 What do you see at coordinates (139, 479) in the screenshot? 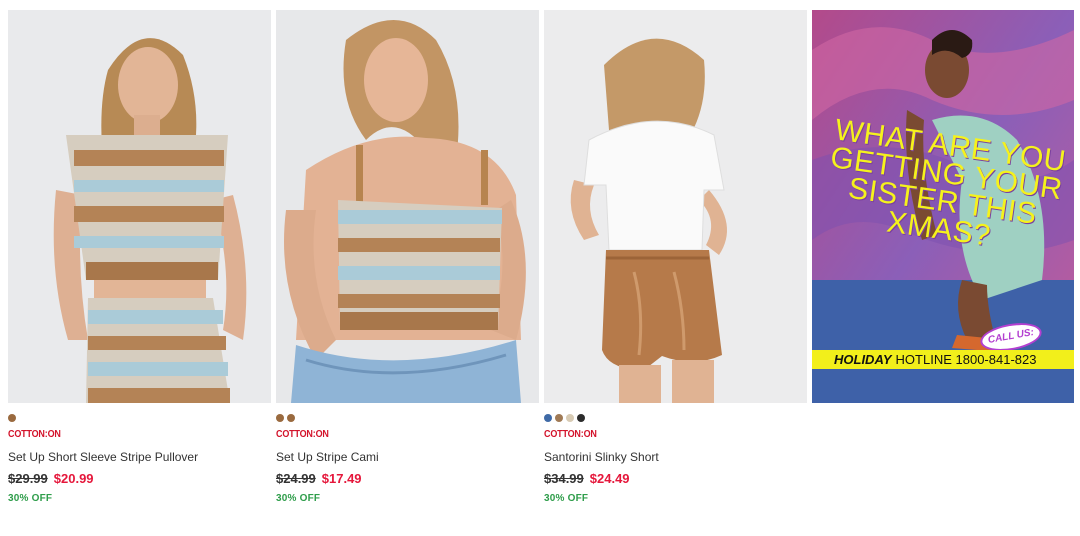
I see `price-row: $29.99 $20.99` at bounding box center [139, 479].